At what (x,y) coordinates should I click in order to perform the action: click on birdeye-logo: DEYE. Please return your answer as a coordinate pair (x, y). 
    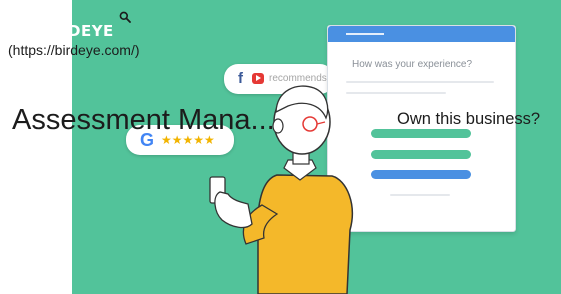
    Looking at the image, I should click on (91, 31).